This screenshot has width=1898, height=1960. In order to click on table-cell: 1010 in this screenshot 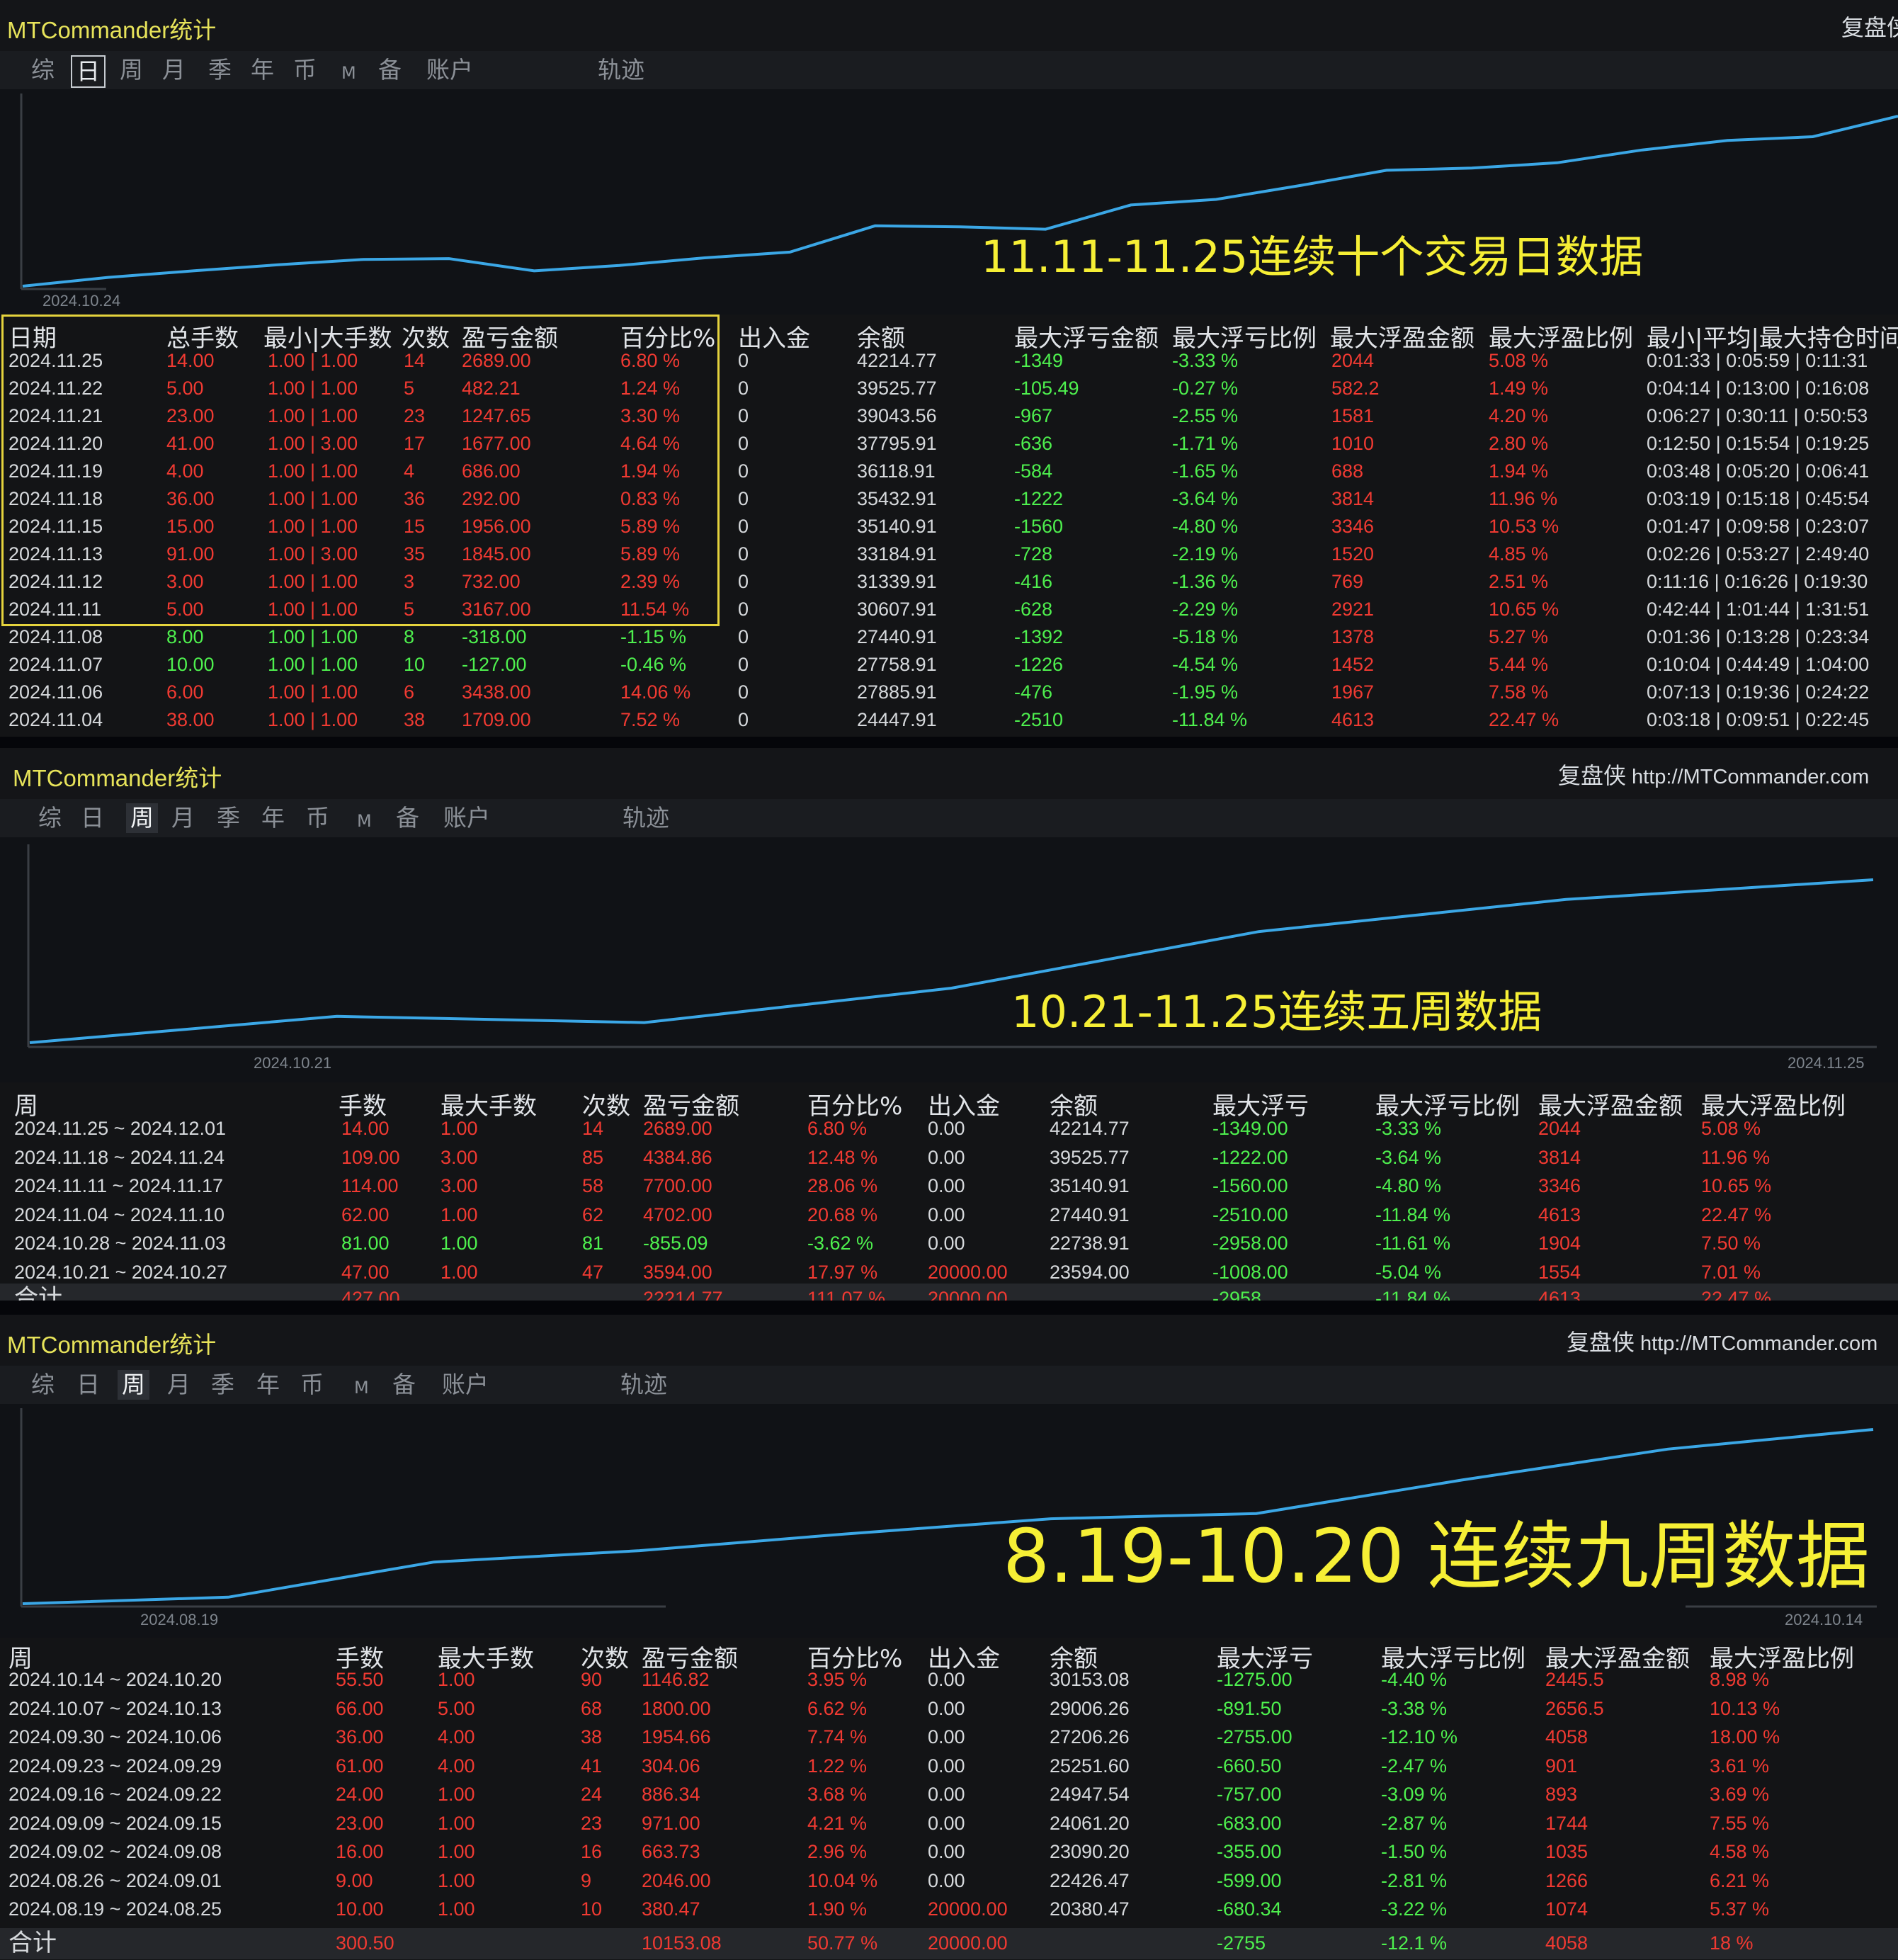, I will do `click(1353, 444)`.